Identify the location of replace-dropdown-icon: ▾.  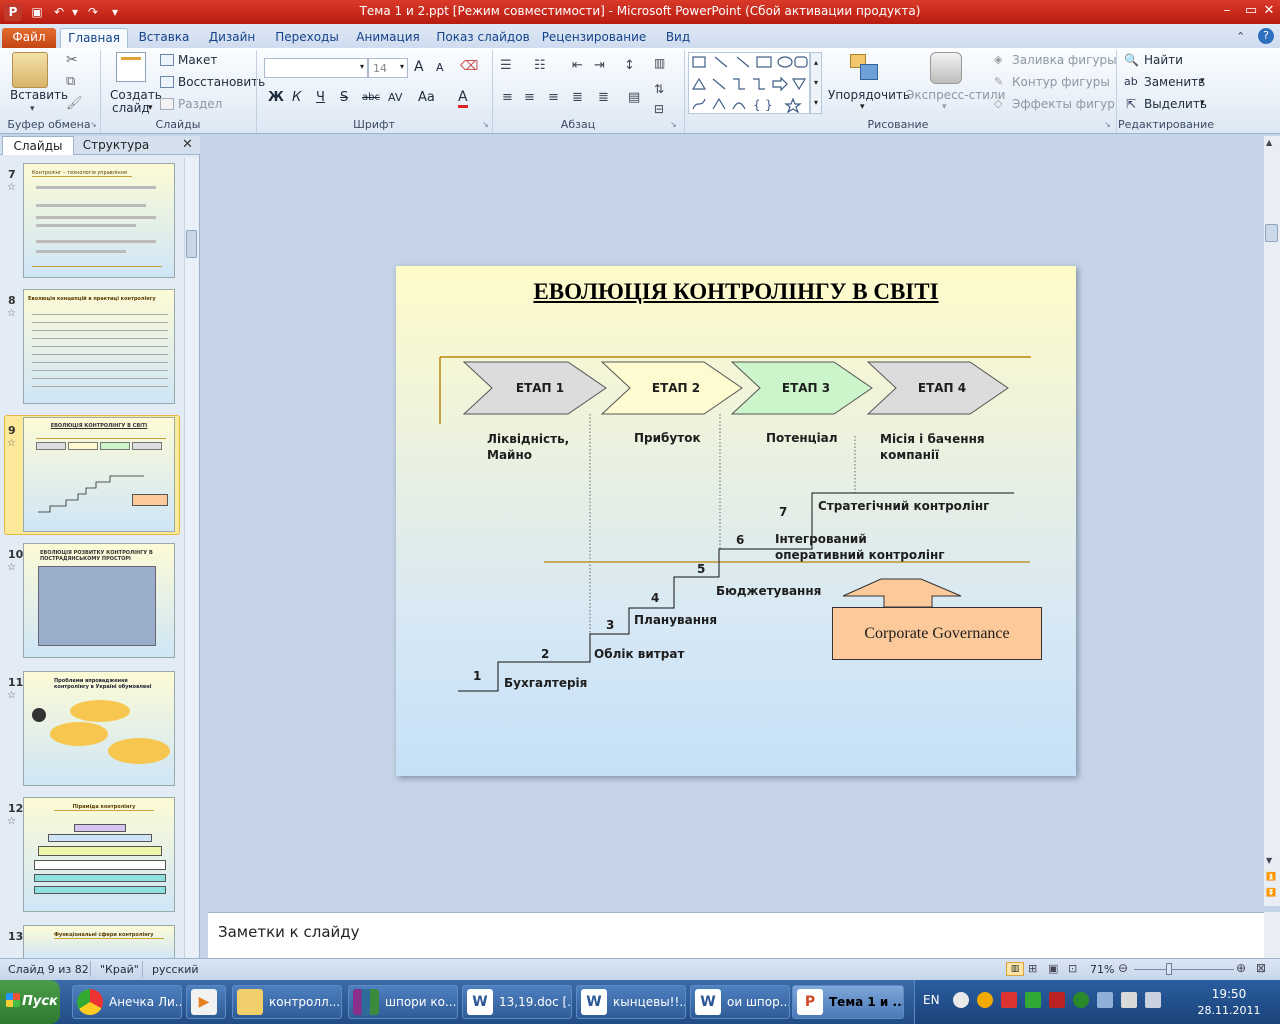
(1202, 81).